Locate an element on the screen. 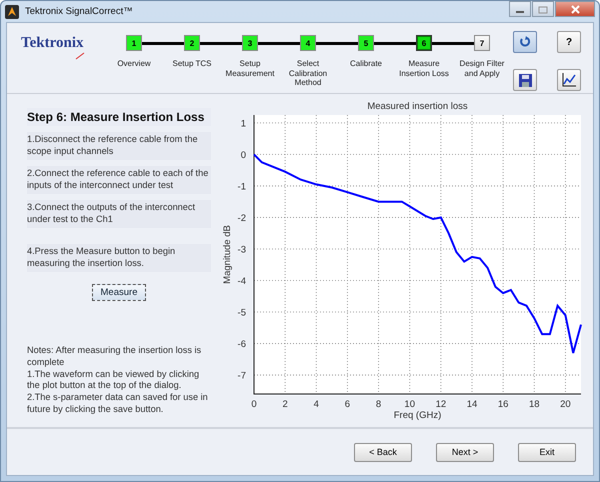 Image resolution: width=600 pixels, height=482 pixels. x-tick-label: 12 is located at coordinates (441, 404).